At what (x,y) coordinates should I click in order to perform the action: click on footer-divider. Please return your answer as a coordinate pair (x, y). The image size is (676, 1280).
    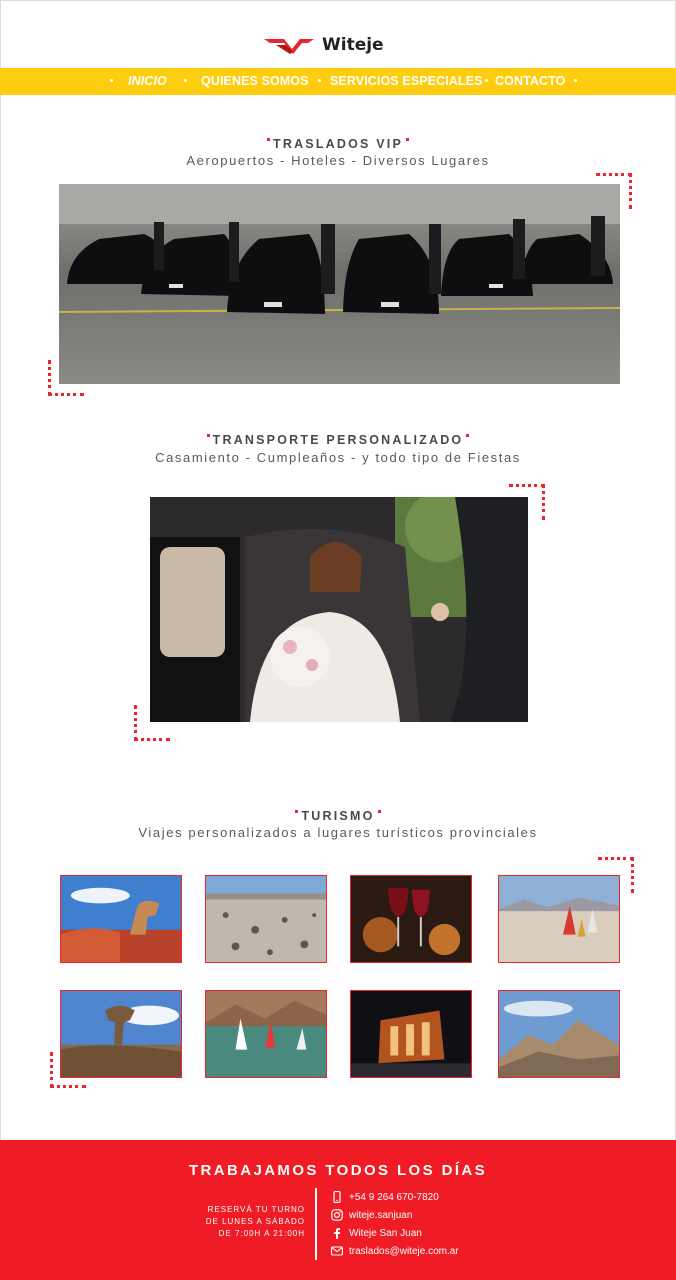
    Looking at the image, I should click on (316, 1224).